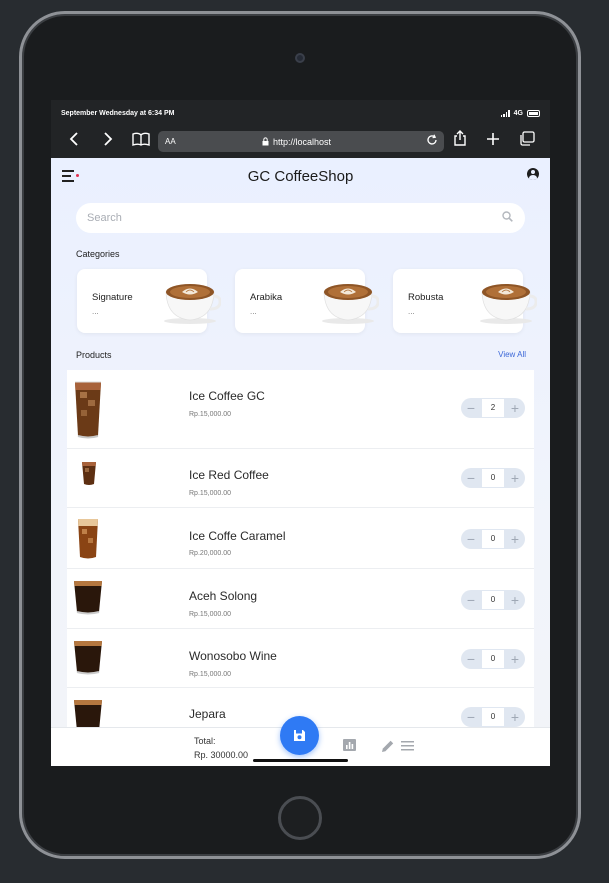 This screenshot has height=883, width=609. I want to click on search-icon, so click(507, 216).